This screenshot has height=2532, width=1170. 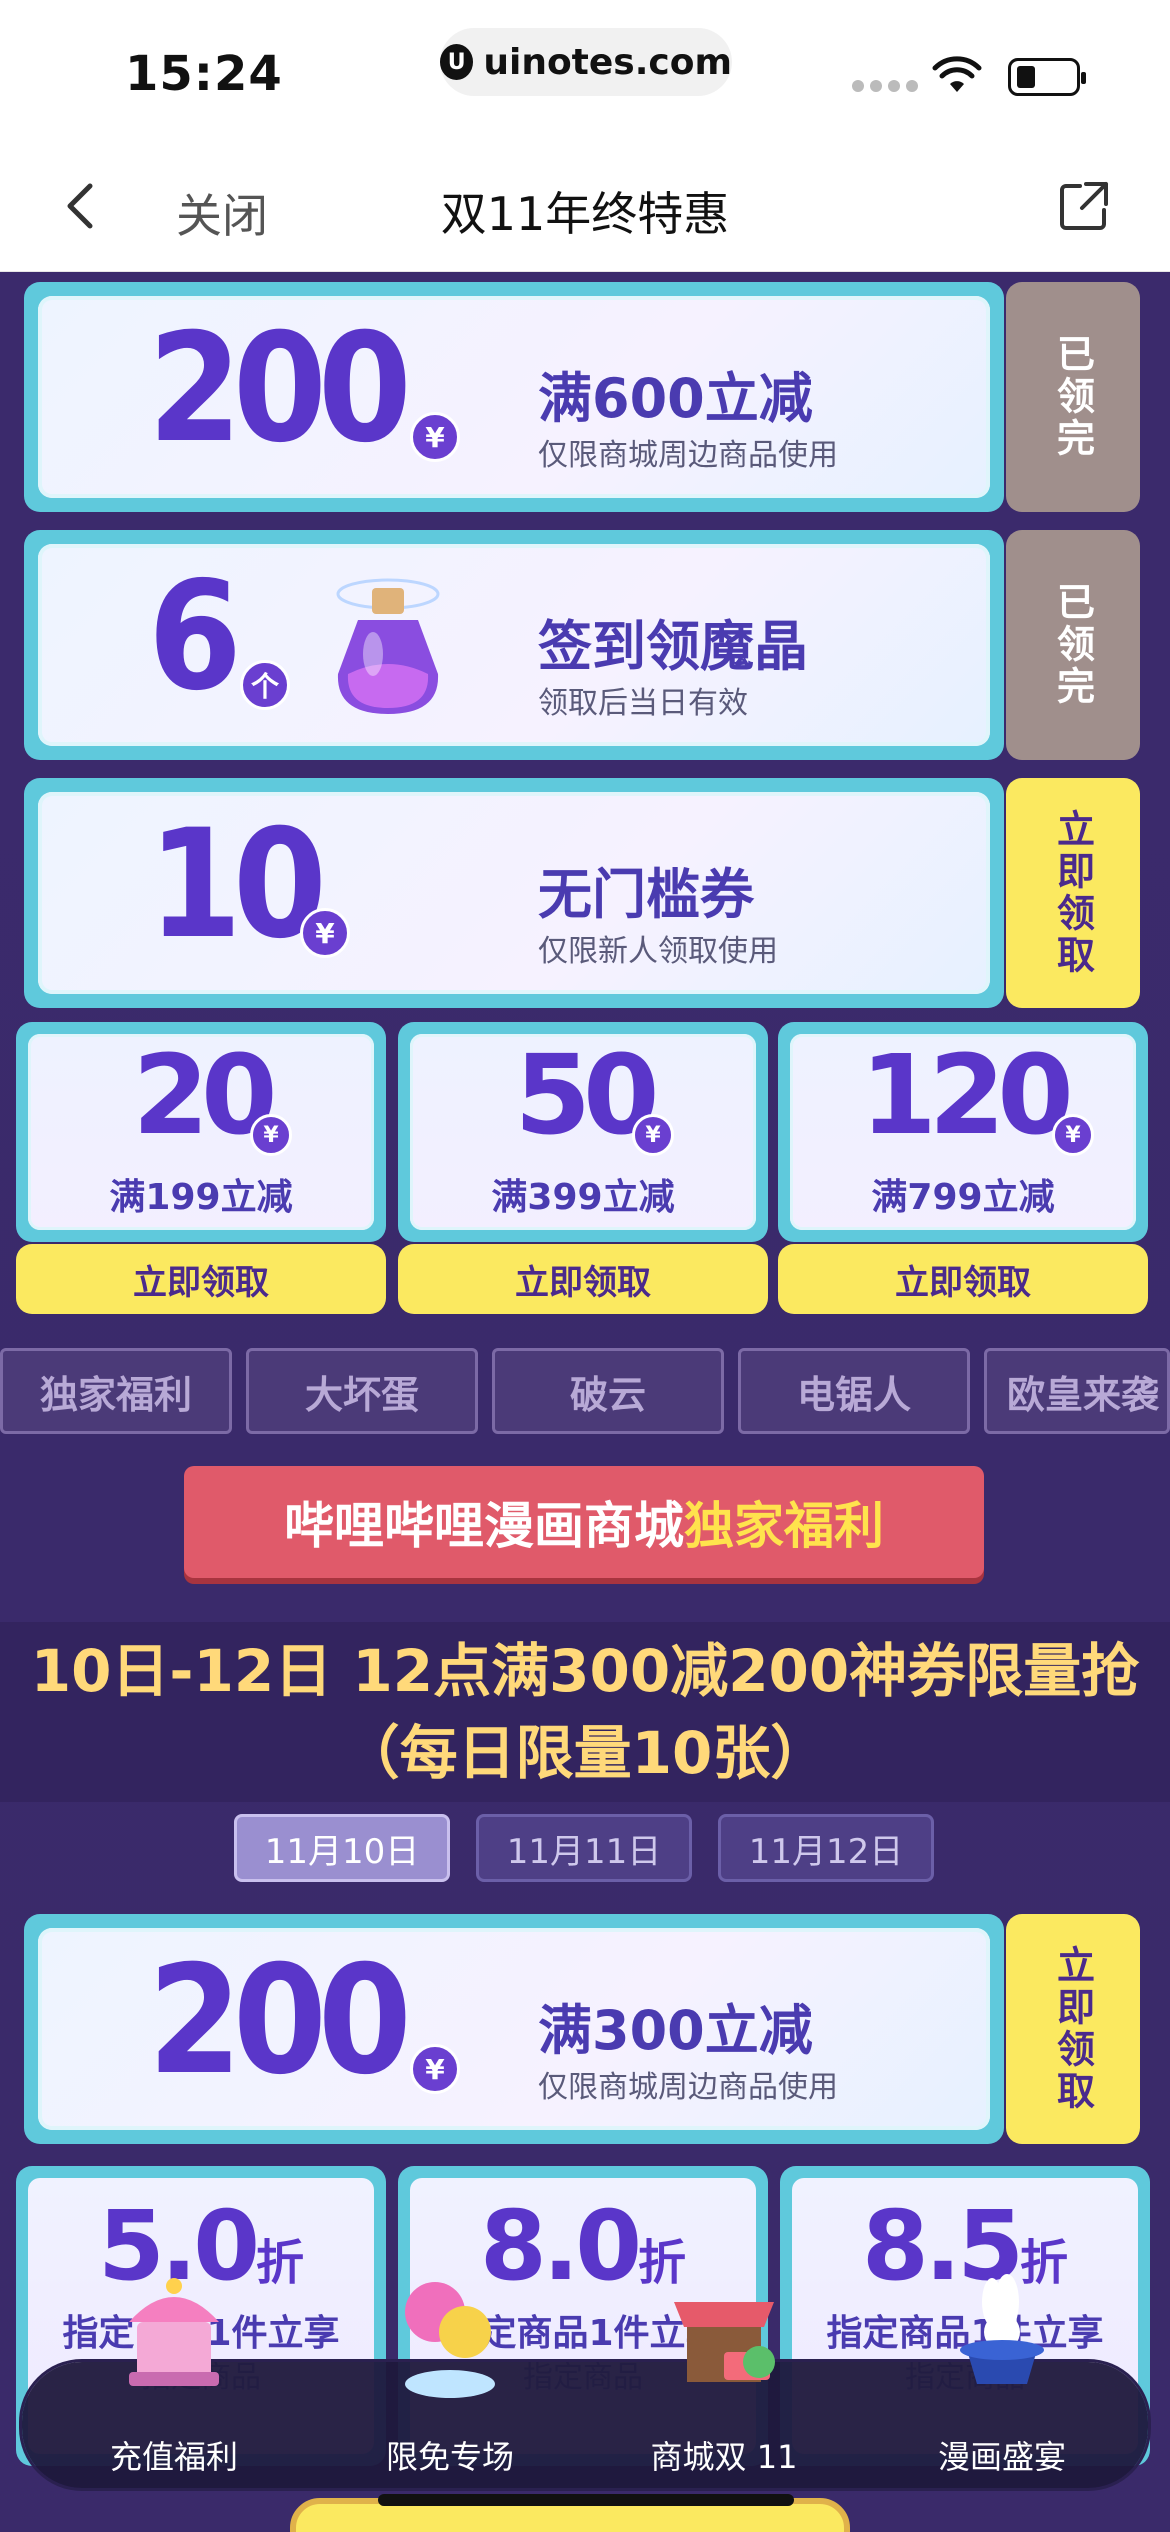 What do you see at coordinates (586, 1095) in the screenshot?
I see `mini-coupon-amount: 50` at bounding box center [586, 1095].